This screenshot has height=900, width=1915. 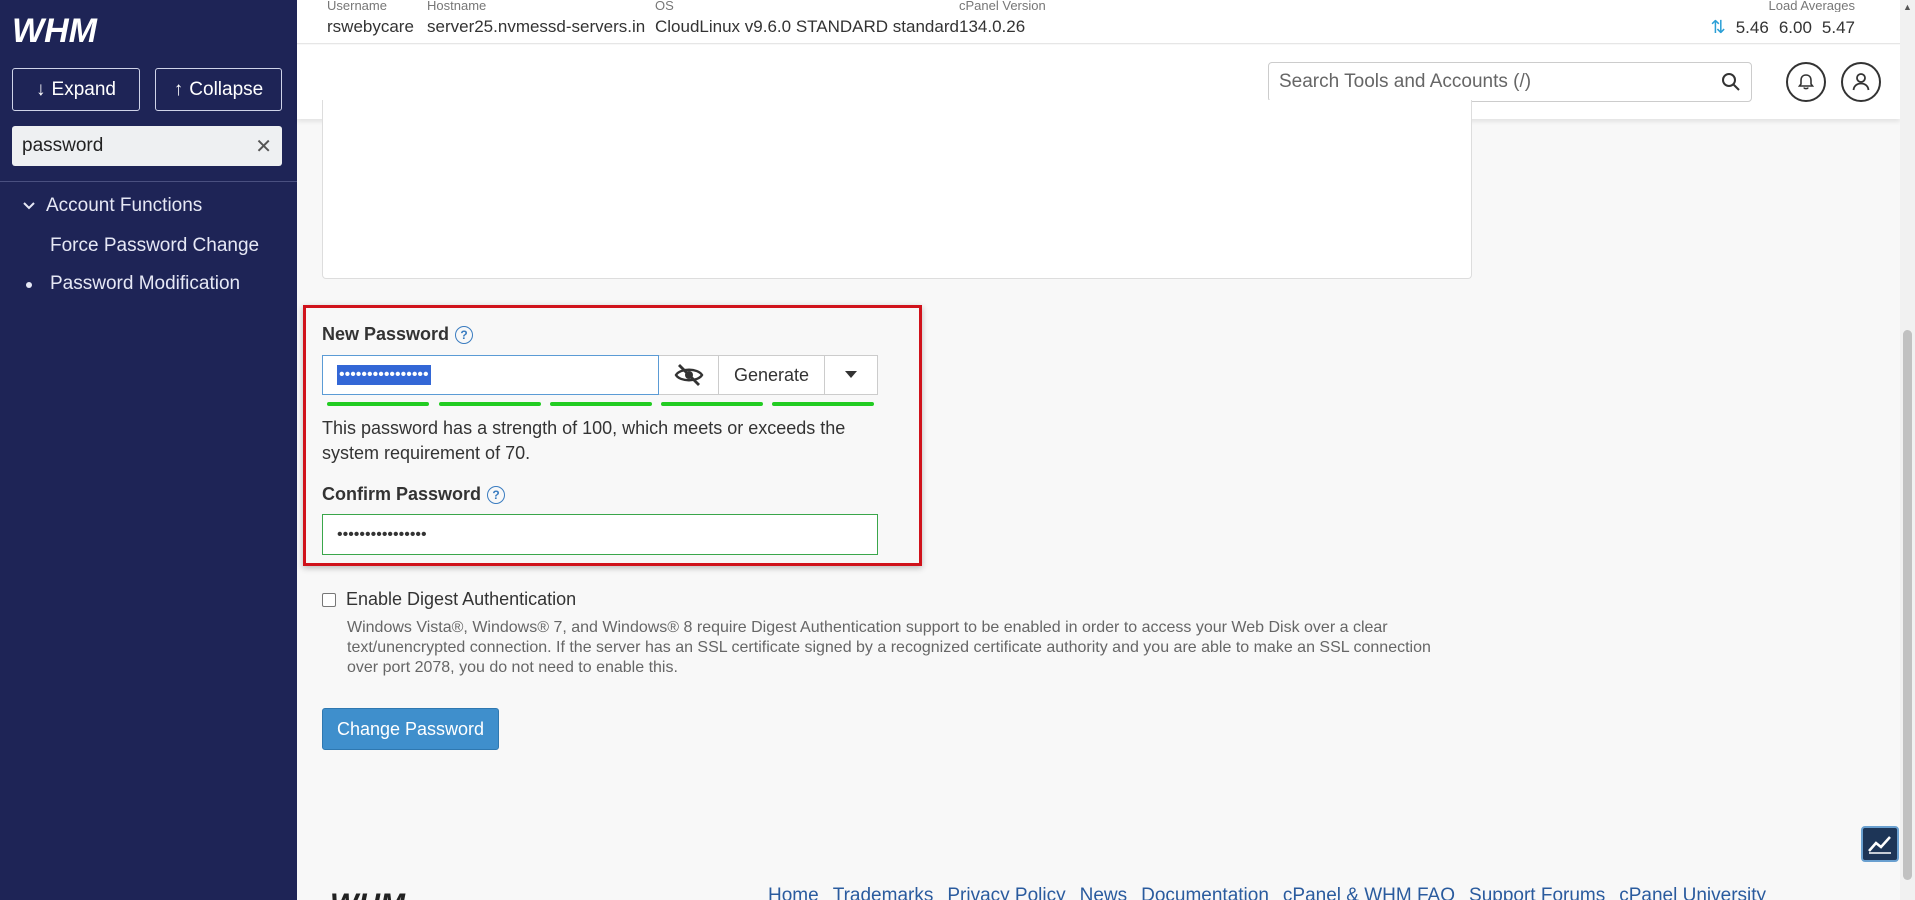 What do you see at coordinates (154, 246) in the screenshot?
I see `sidebar-item-force-password-change: Force Password Change` at bounding box center [154, 246].